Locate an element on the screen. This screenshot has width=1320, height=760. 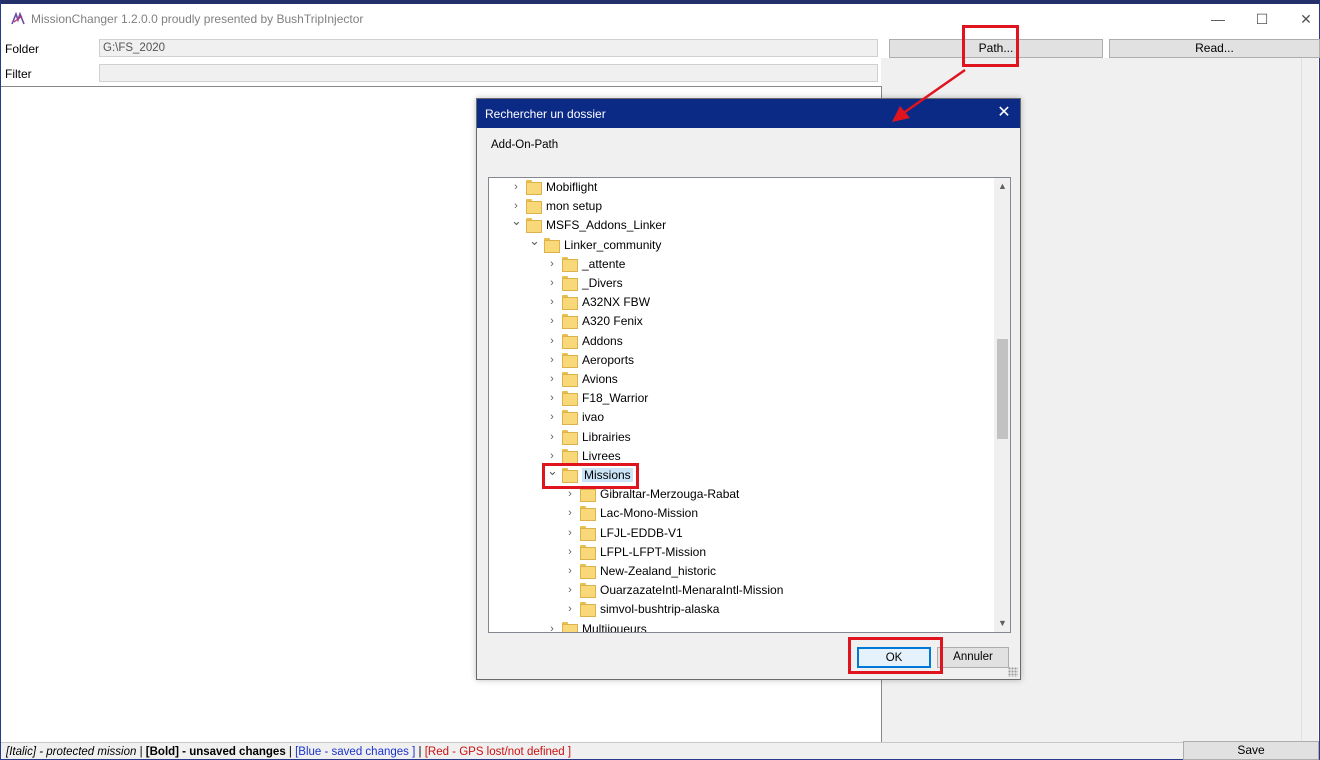
tree-item: › Aeroports is located at coordinates (741, 360).